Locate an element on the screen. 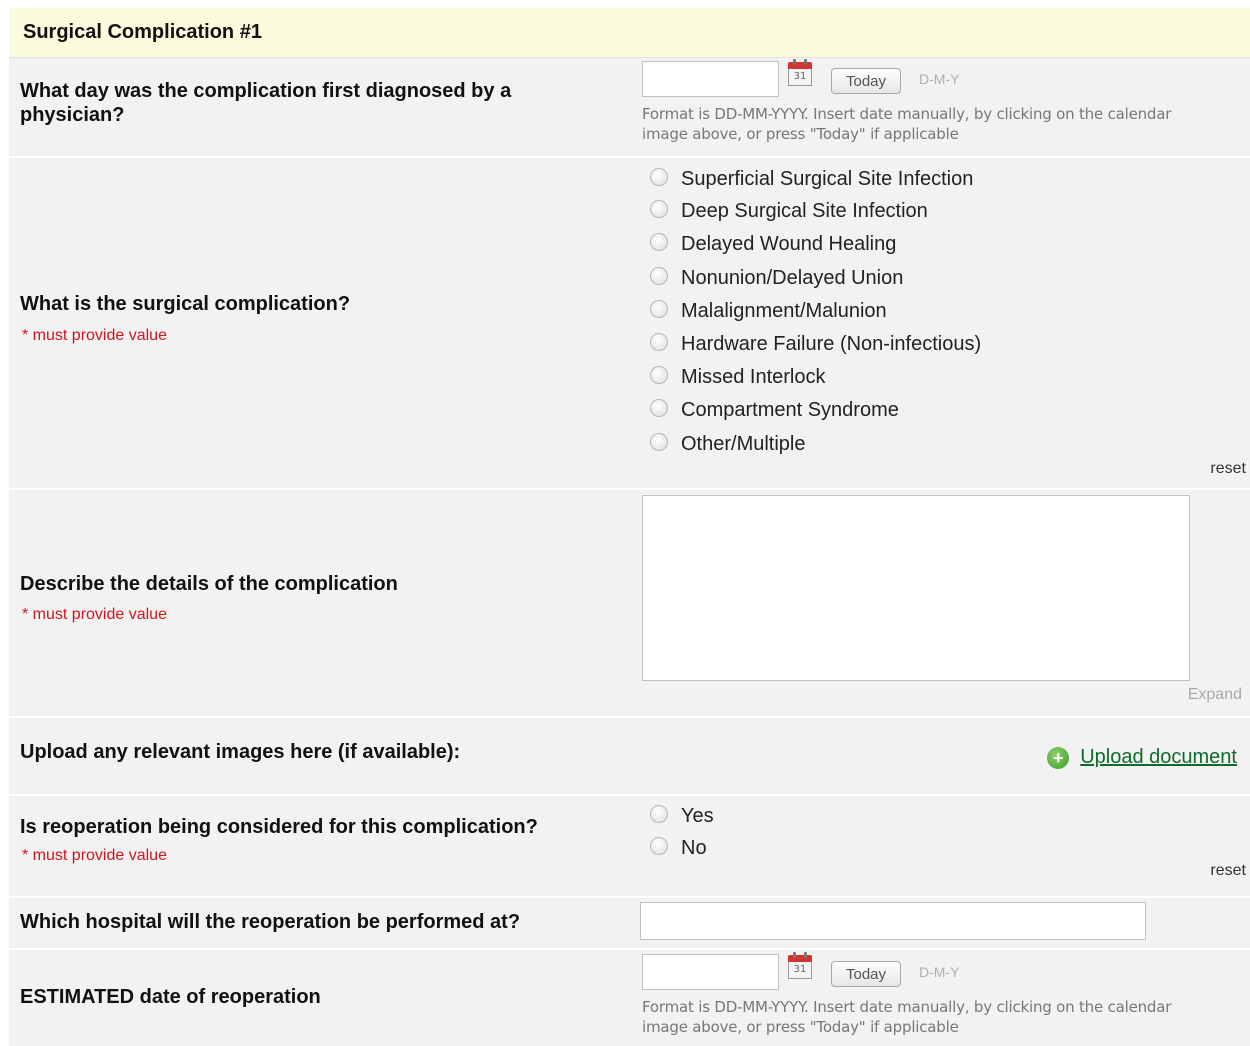 This screenshot has width=1250, height=1046. radio-option-no: No is located at coordinates (678, 848).